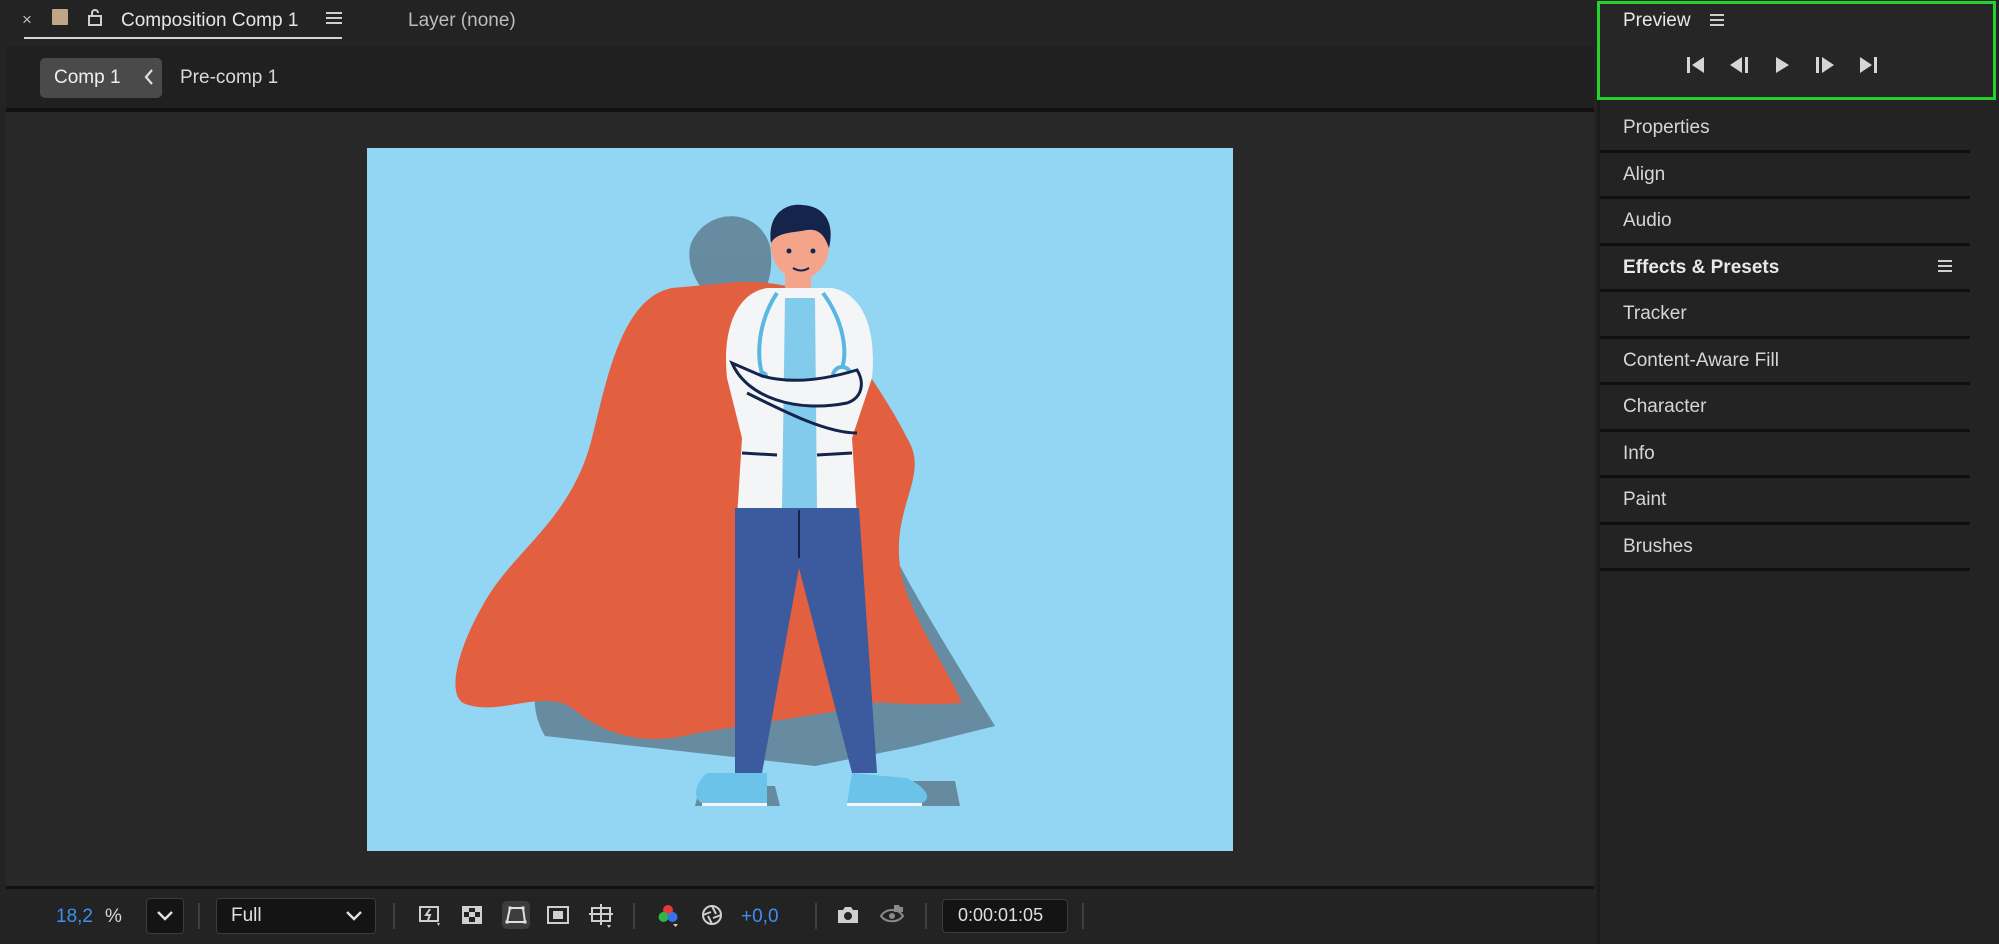 This screenshot has height=944, width=1999. I want to click on panel-label-paint: Paint, so click(1644, 500).